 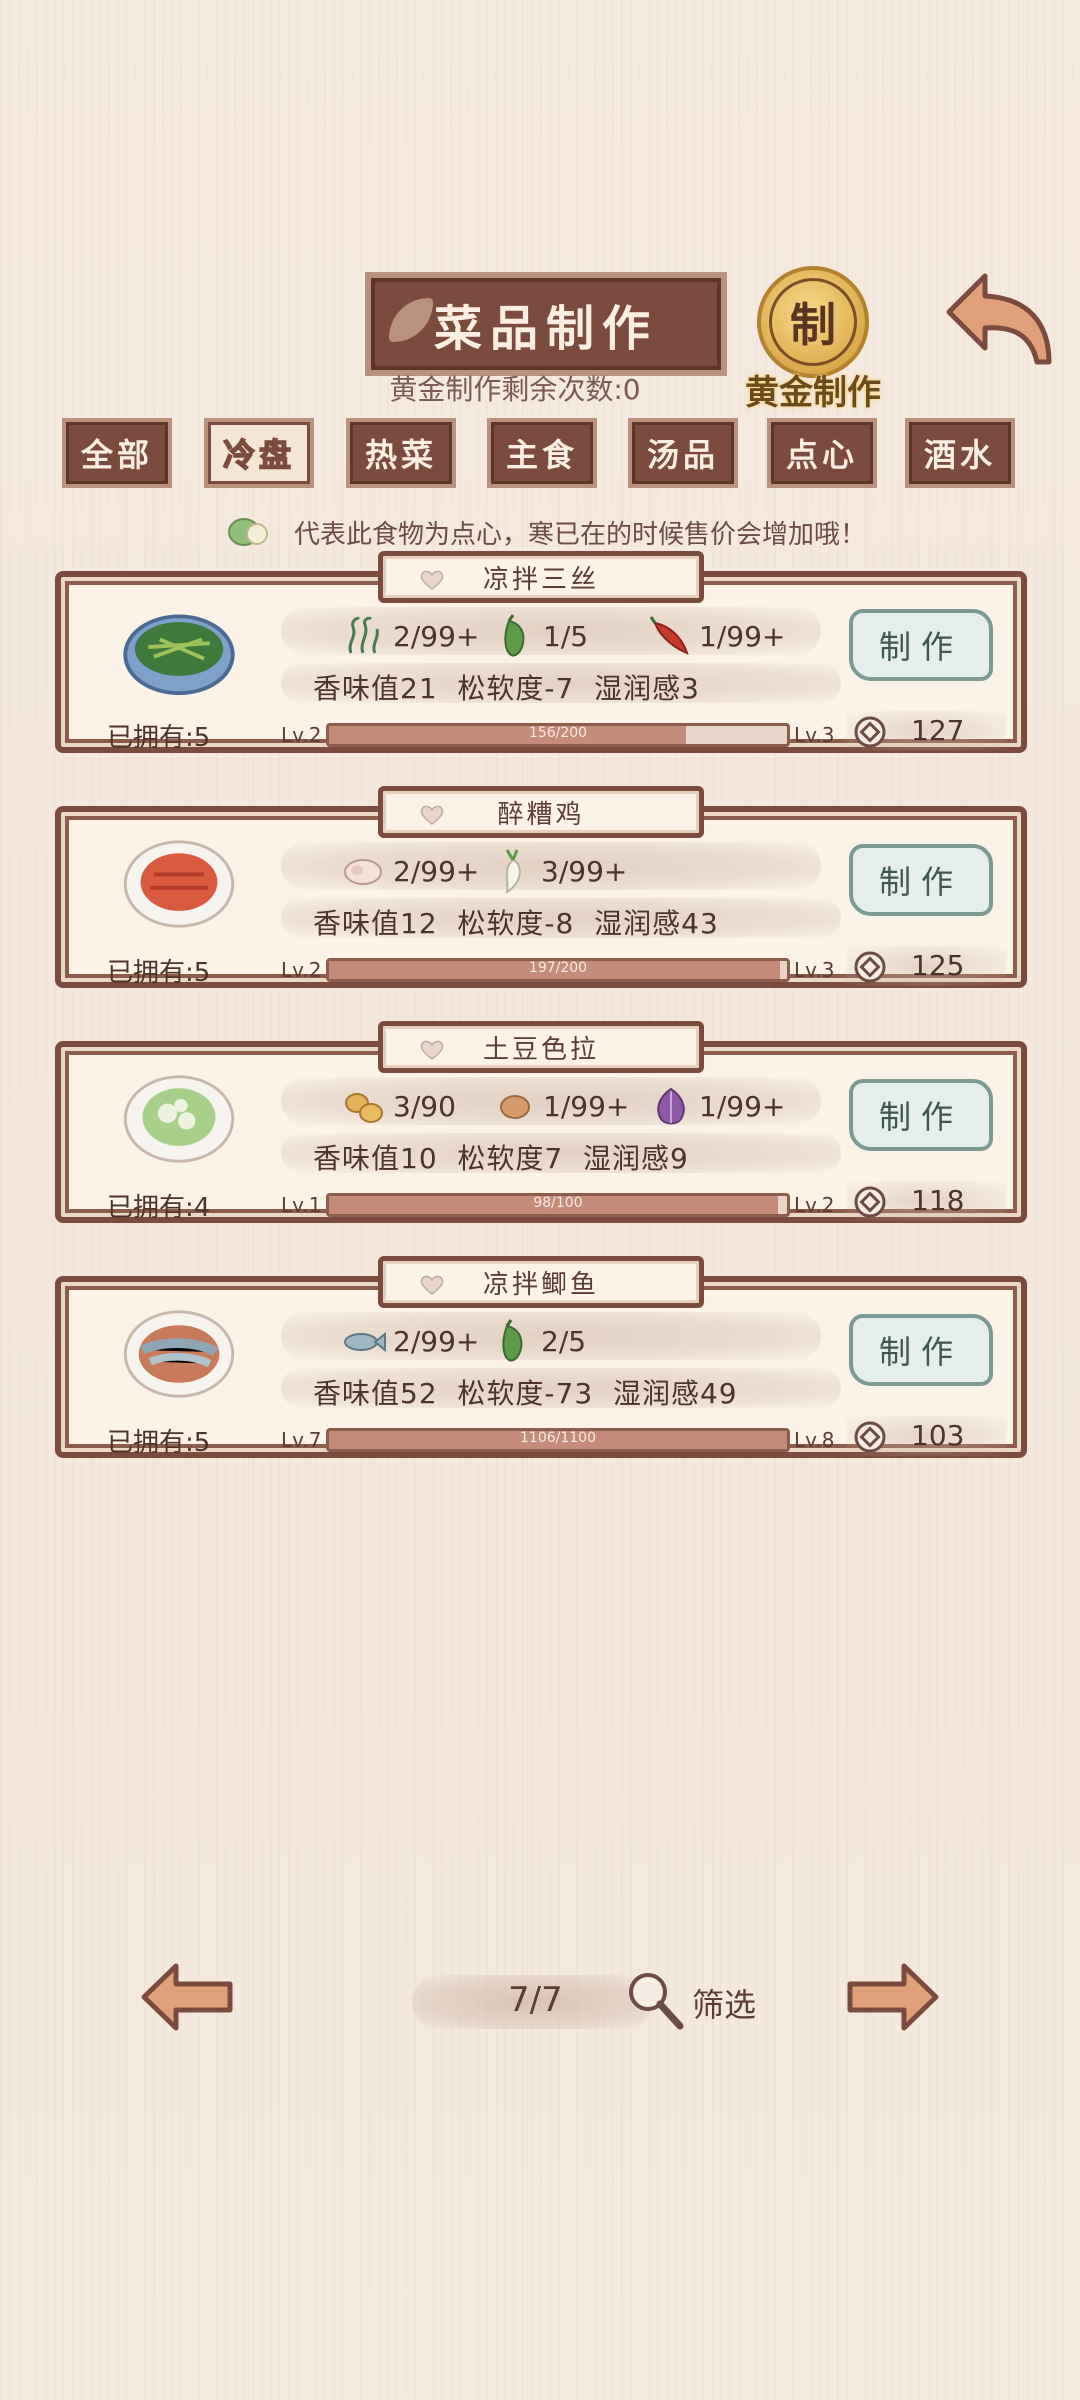 I want to click on level-progress-bar: 1106/1100, so click(x=558, y=1440).